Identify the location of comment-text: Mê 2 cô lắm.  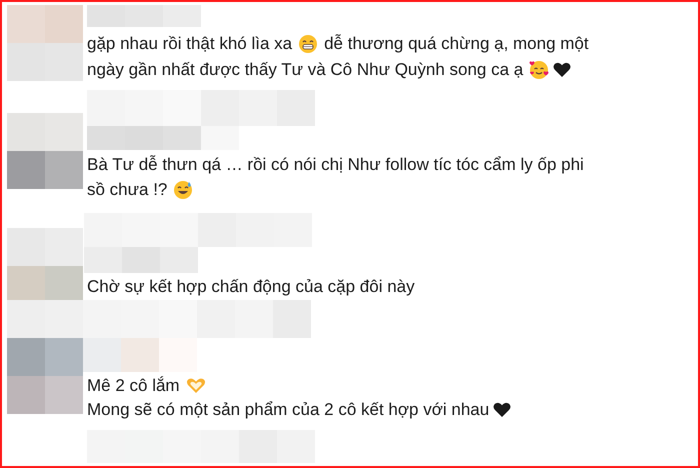
(133, 386).